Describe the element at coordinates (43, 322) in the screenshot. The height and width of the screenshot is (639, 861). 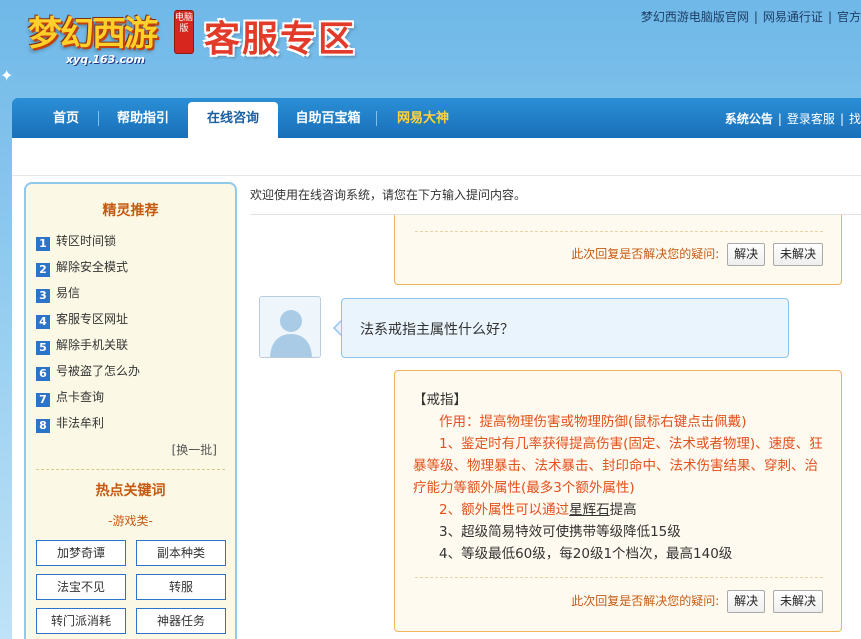
I see `rank-number: 4` at that location.